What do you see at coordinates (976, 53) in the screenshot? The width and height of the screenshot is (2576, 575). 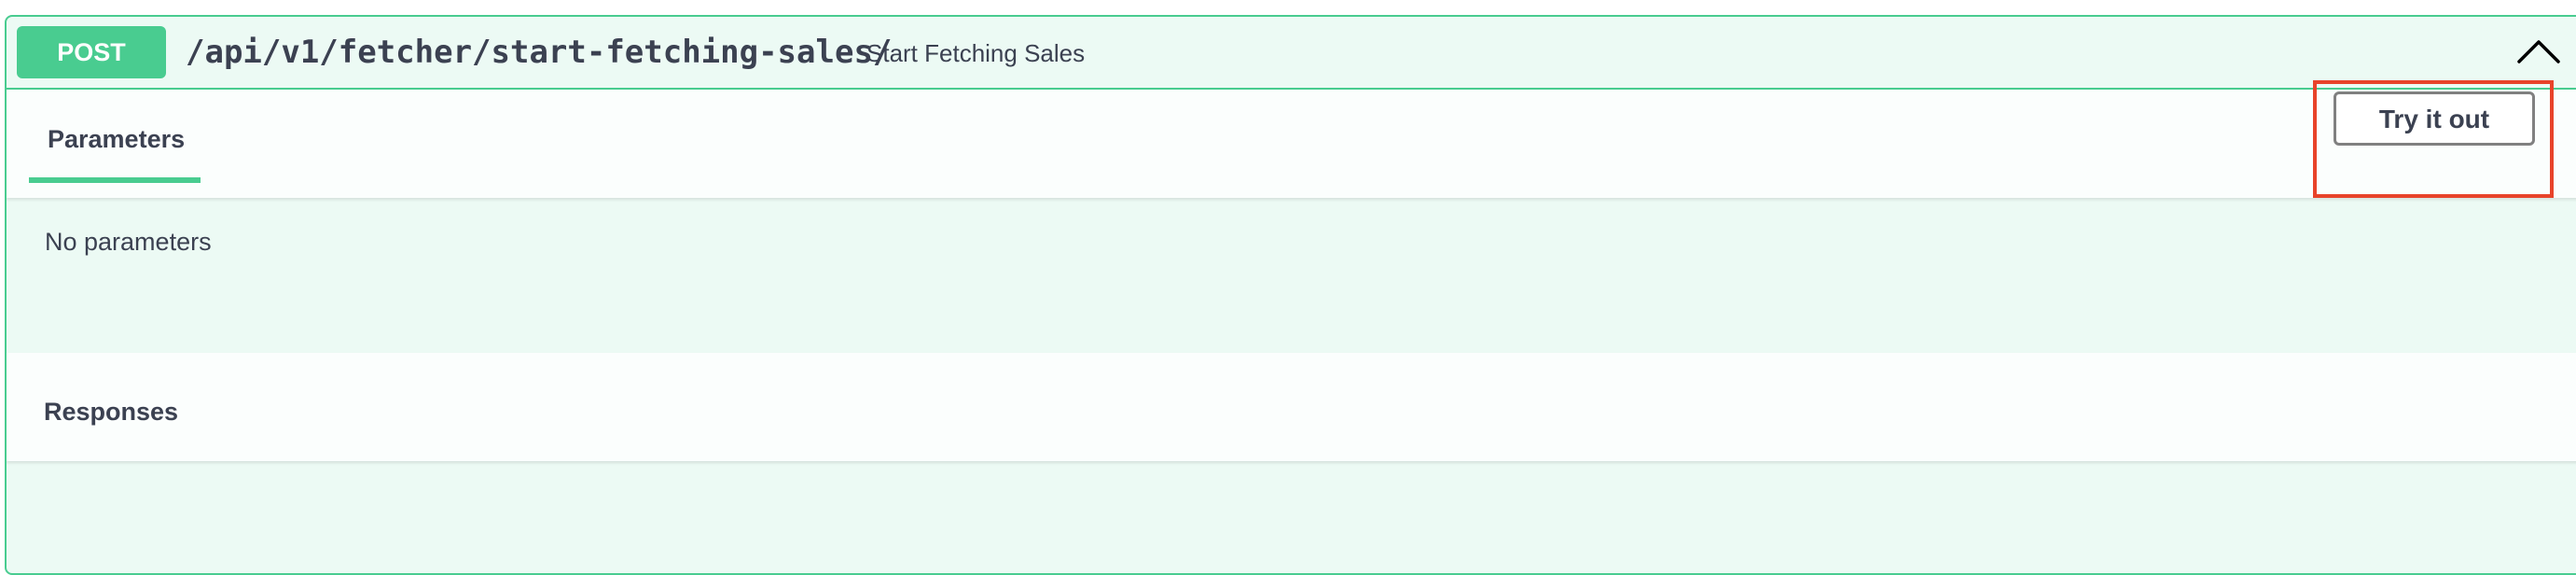 I see `endpoint-description: Start Fetching Sales` at bounding box center [976, 53].